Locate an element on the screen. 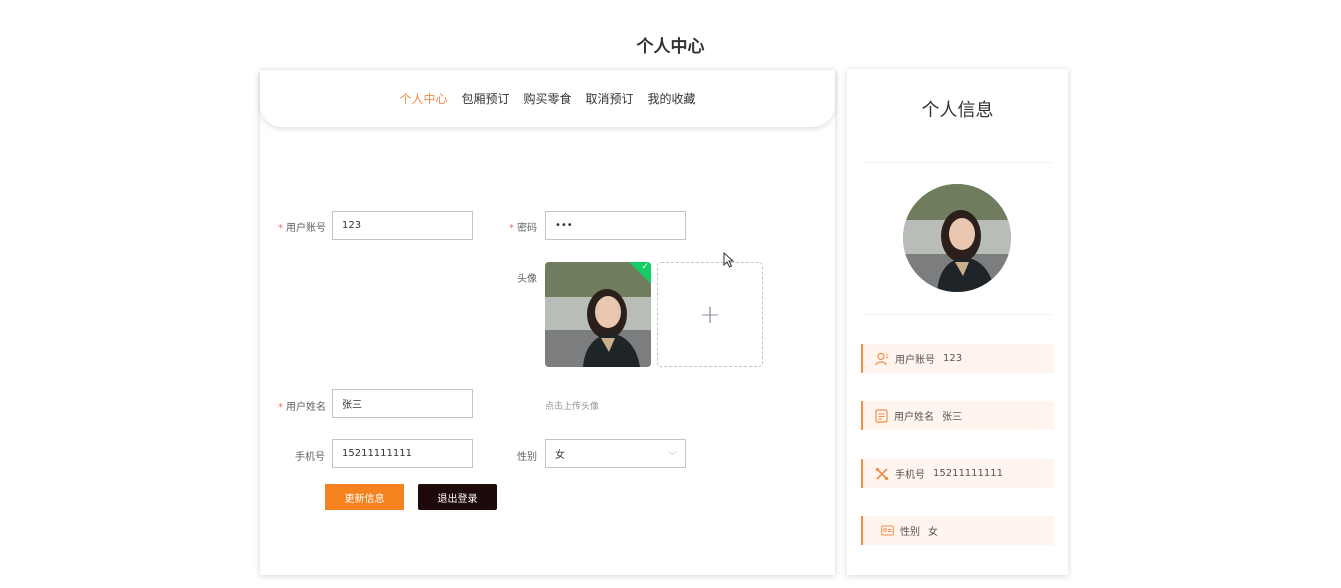 This screenshot has width=1341, height=588. account-input: 123 is located at coordinates (402, 225).